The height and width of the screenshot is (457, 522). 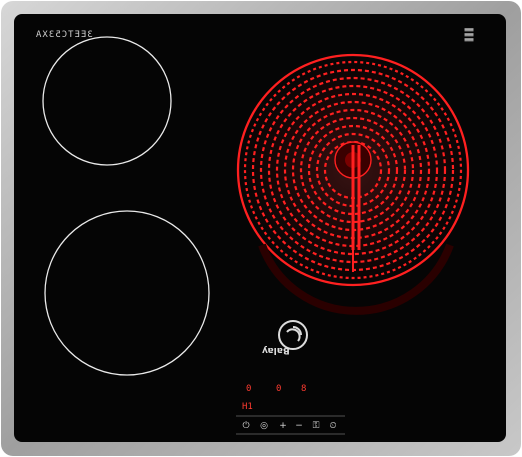 What do you see at coordinates (283, 426) in the screenshot?
I see `plus-button: +` at bounding box center [283, 426].